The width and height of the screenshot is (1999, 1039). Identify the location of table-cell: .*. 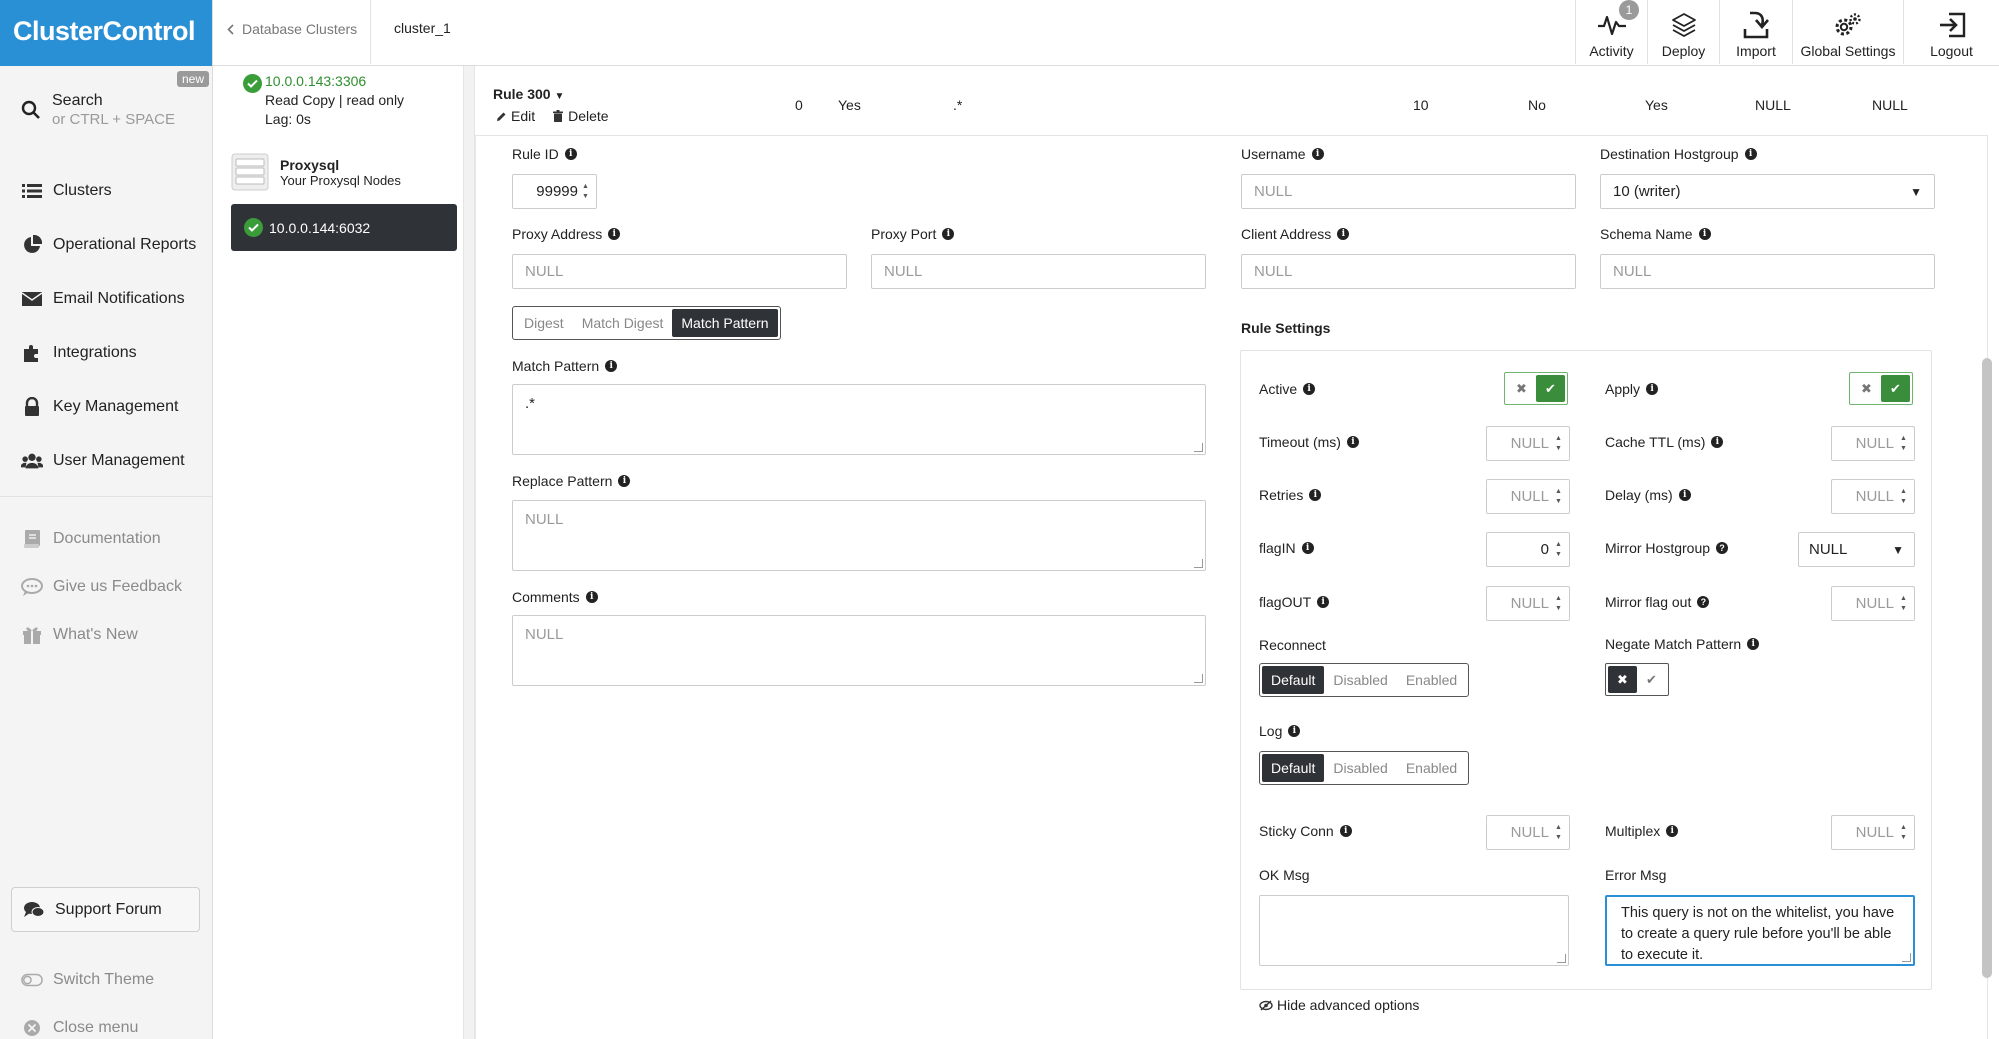
(958, 105).